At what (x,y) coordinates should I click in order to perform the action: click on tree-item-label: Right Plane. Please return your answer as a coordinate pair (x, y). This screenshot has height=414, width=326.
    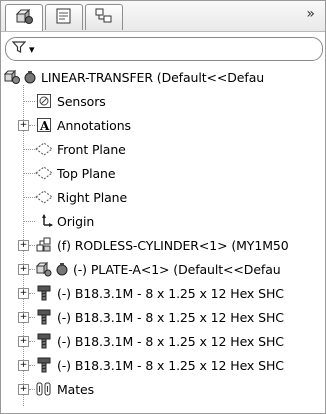
    Looking at the image, I should click on (92, 197).